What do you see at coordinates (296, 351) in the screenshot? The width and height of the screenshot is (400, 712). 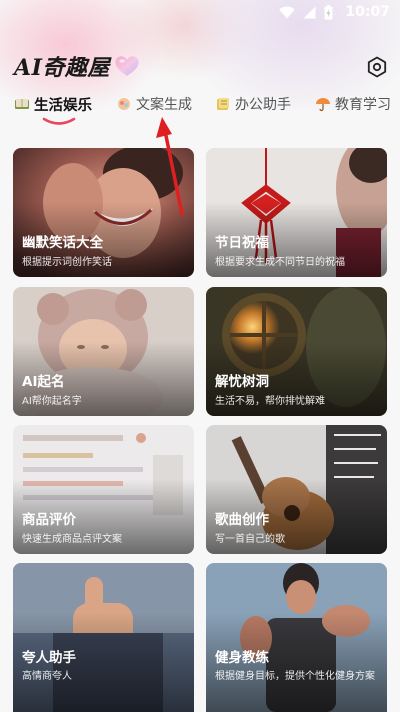 I see `card-tree-hollow: 解忧树洞 生活不易，帮你排忧解难` at bounding box center [296, 351].